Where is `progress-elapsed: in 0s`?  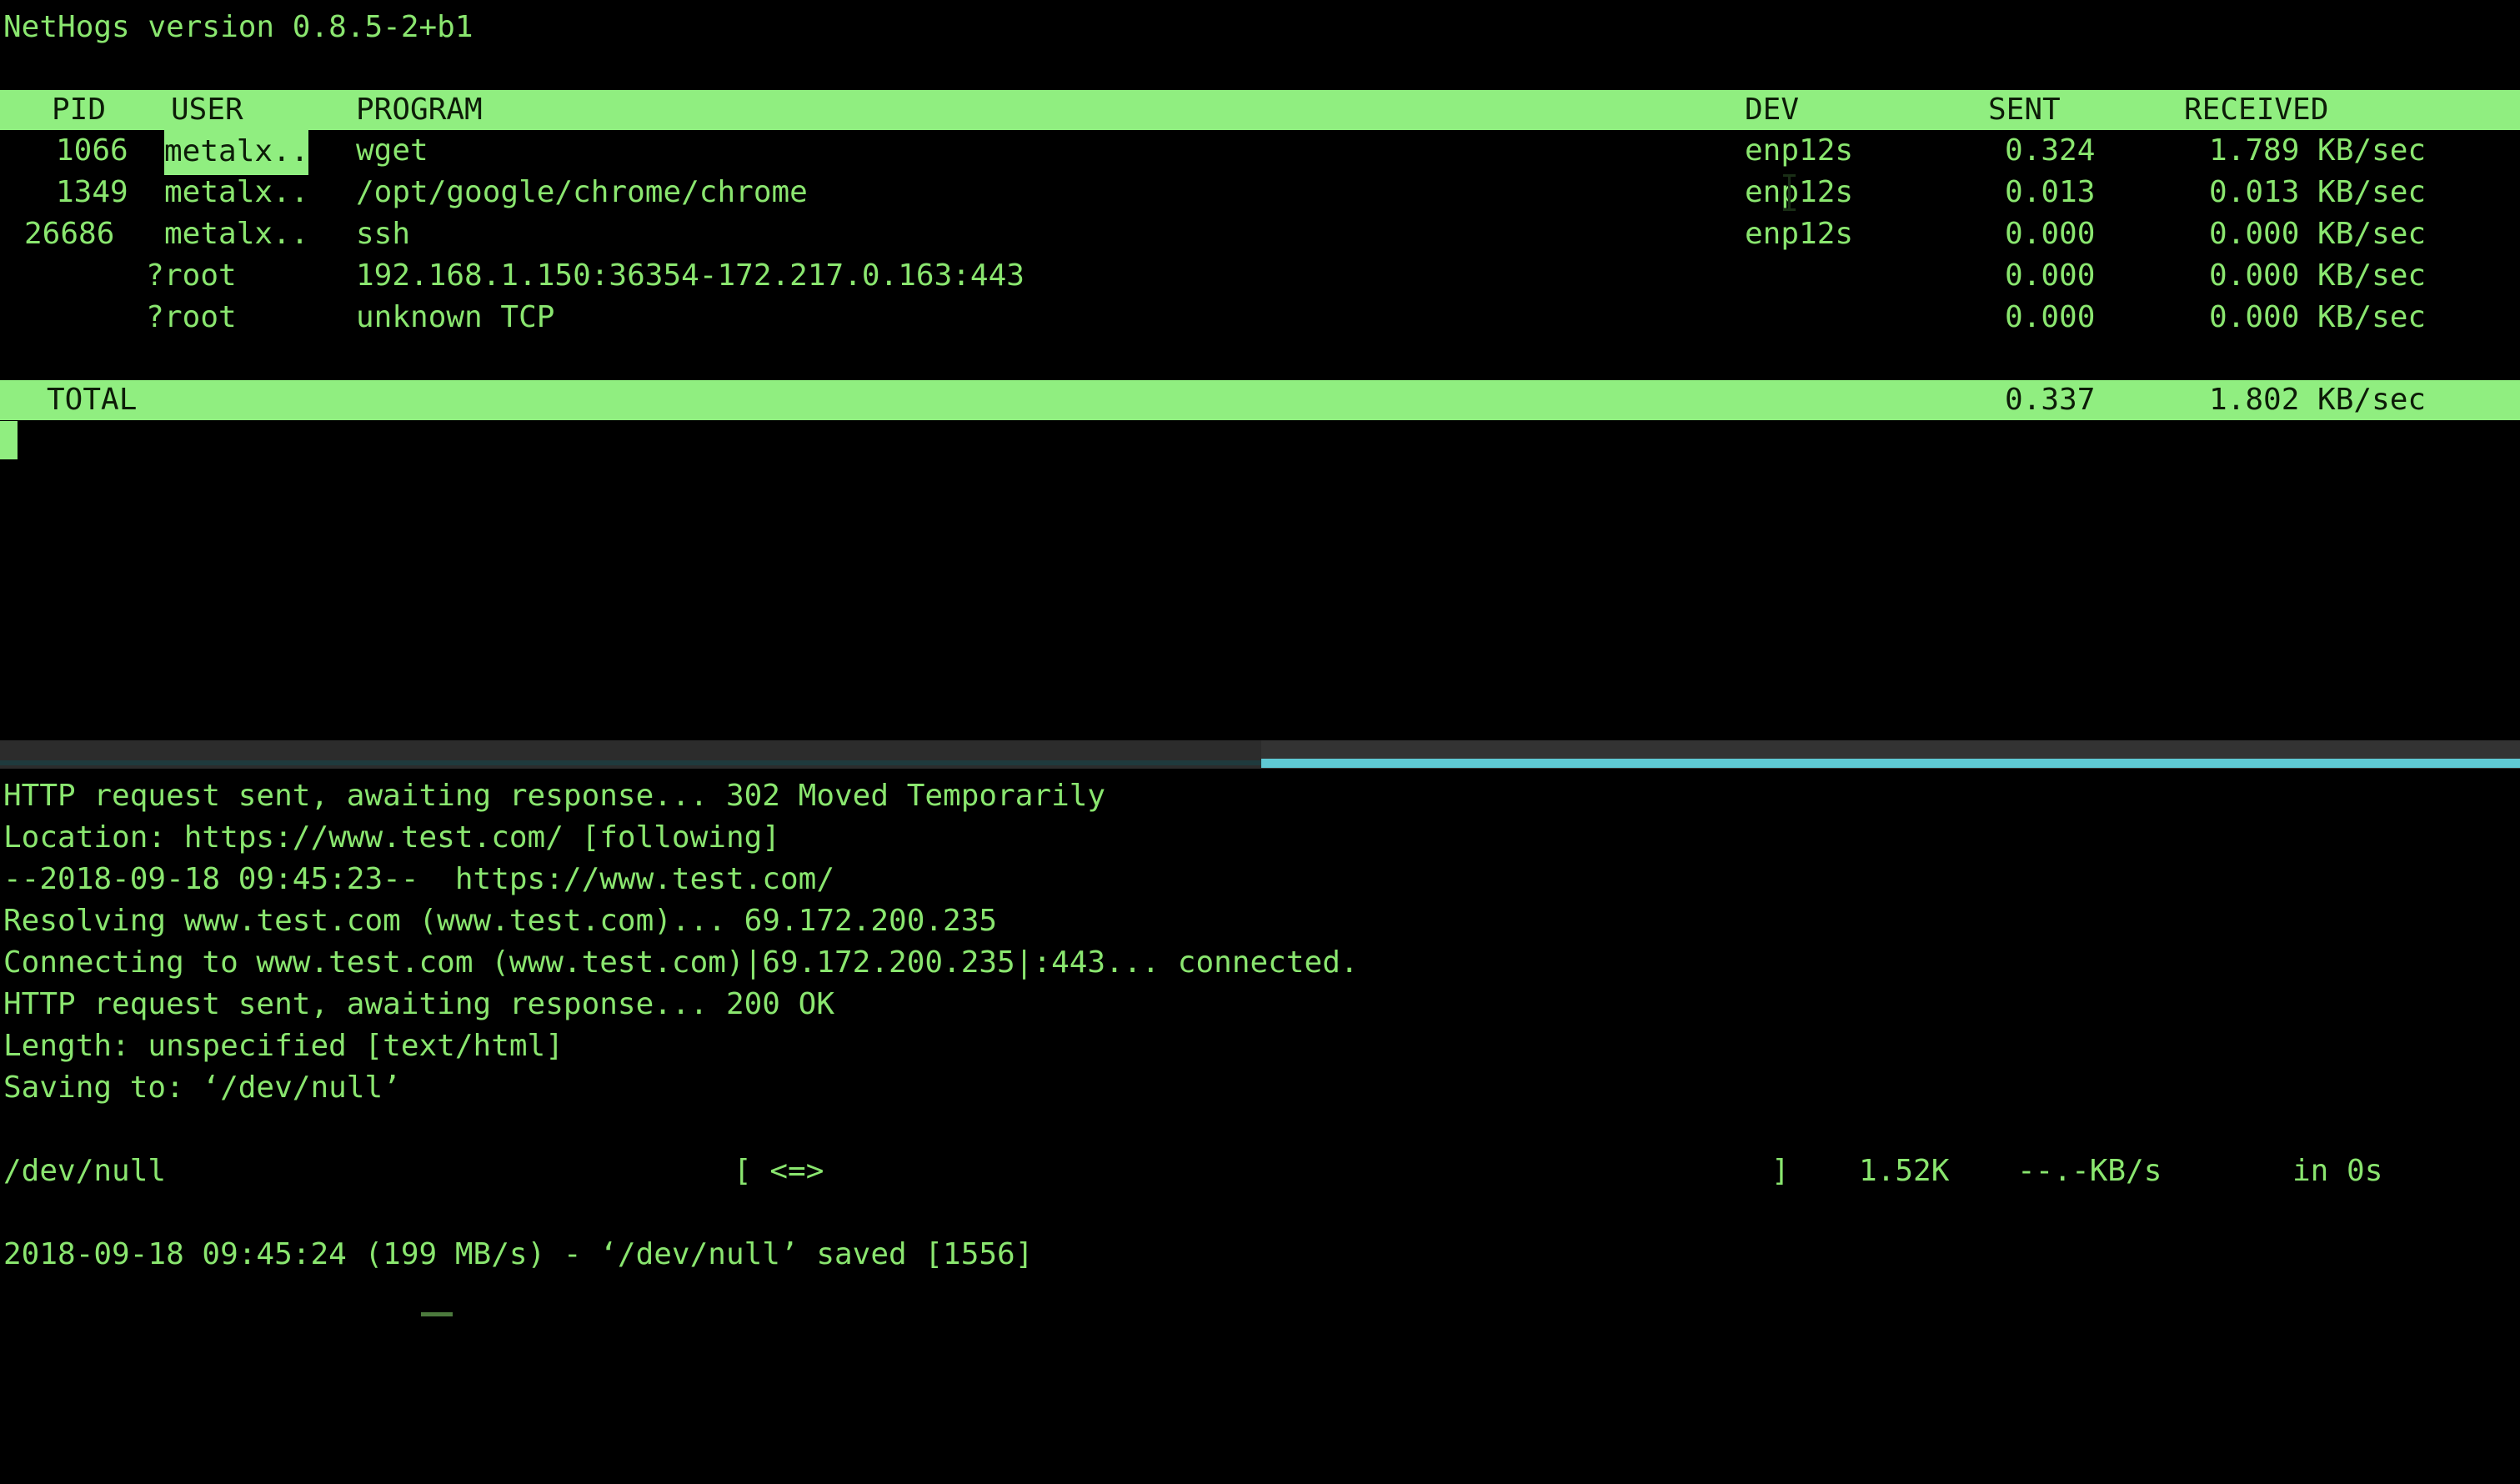
progress-elapsed: in 0s is located at coordinates (2337, 1171).